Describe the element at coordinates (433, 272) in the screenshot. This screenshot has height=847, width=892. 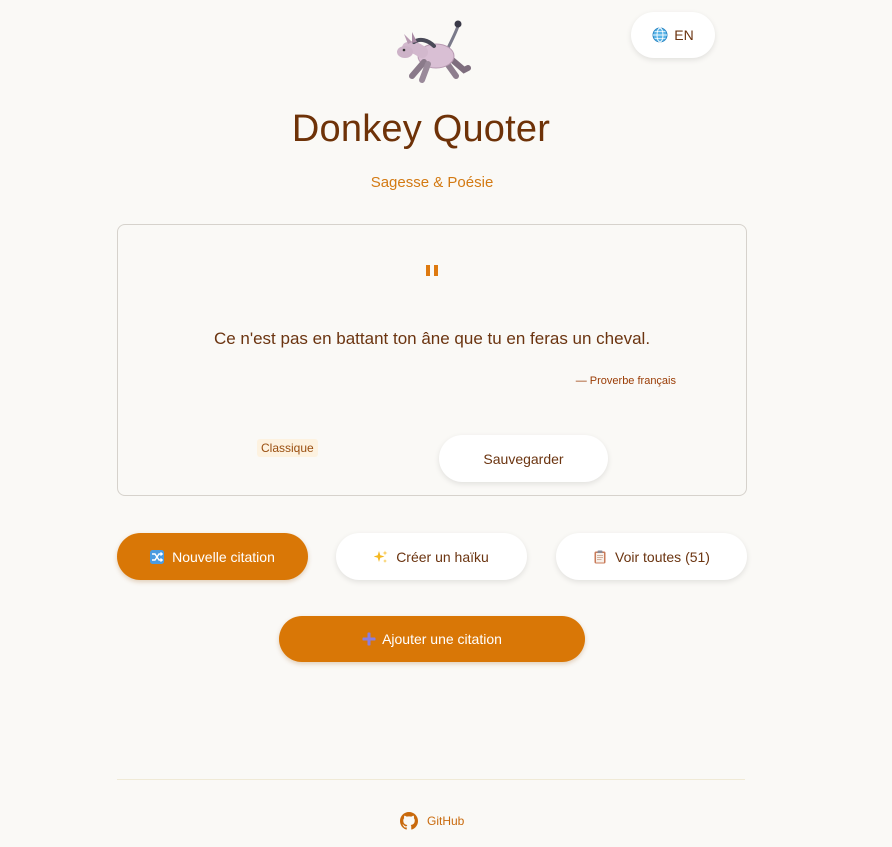
I see `quote-mark-icon` at that location.